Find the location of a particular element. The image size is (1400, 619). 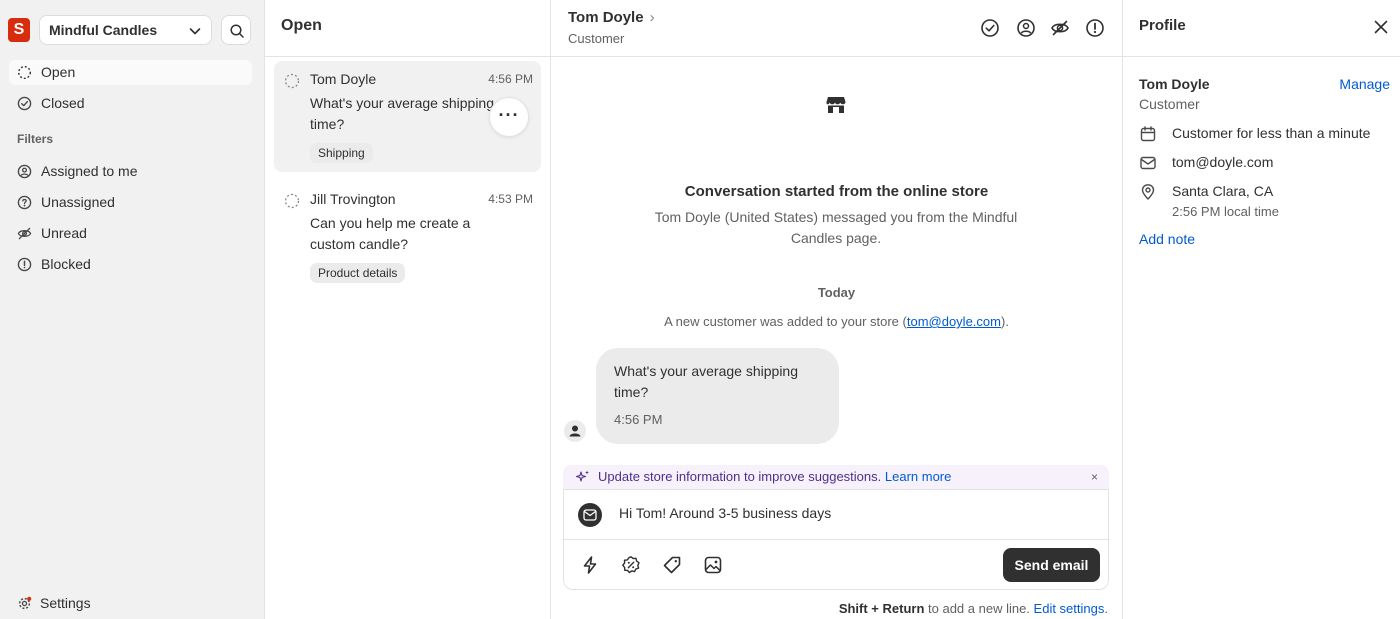

customer-name-link: Tom Doyle › is located at coordinates (611, 17).